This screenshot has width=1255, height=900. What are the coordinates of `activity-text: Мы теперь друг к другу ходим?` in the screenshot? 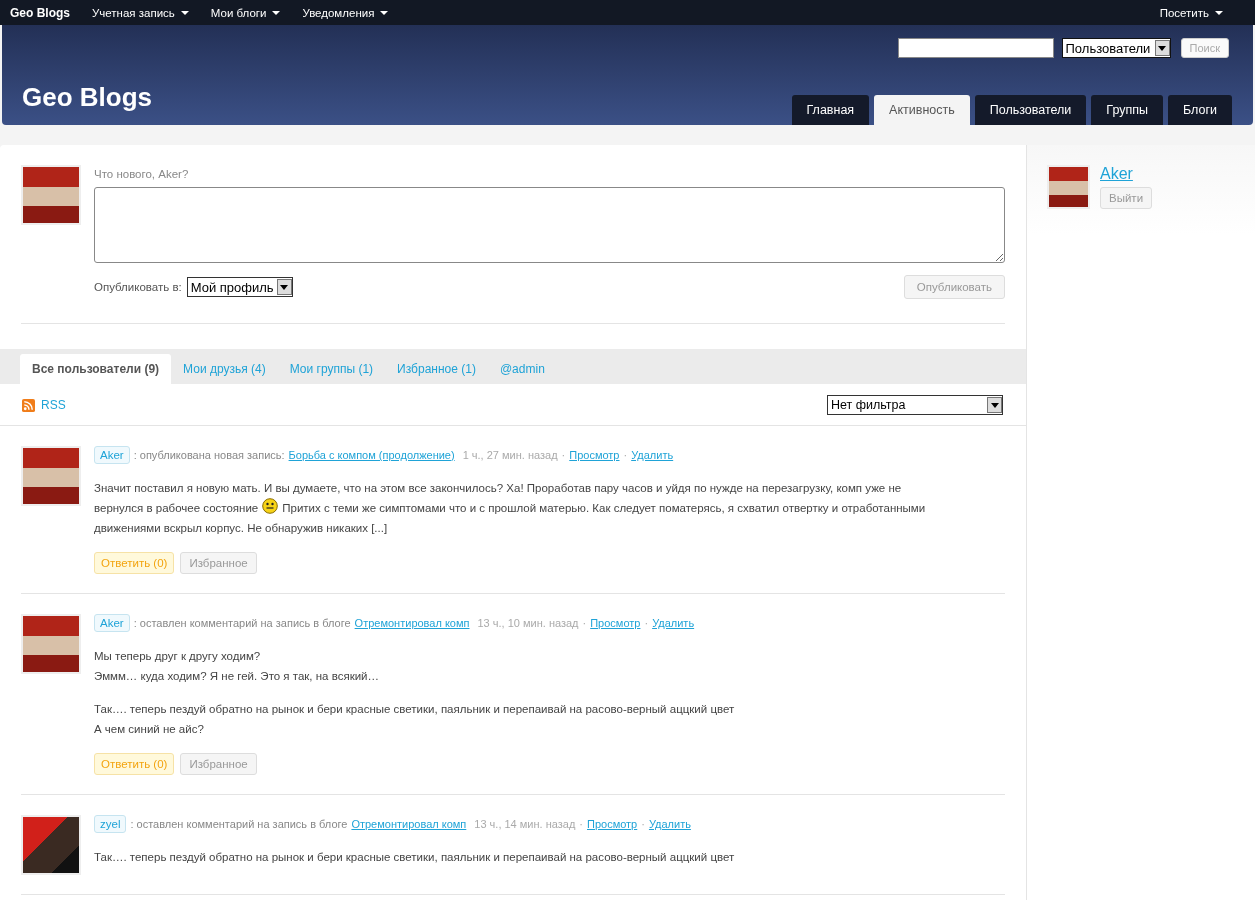 It's located at (177, 656).